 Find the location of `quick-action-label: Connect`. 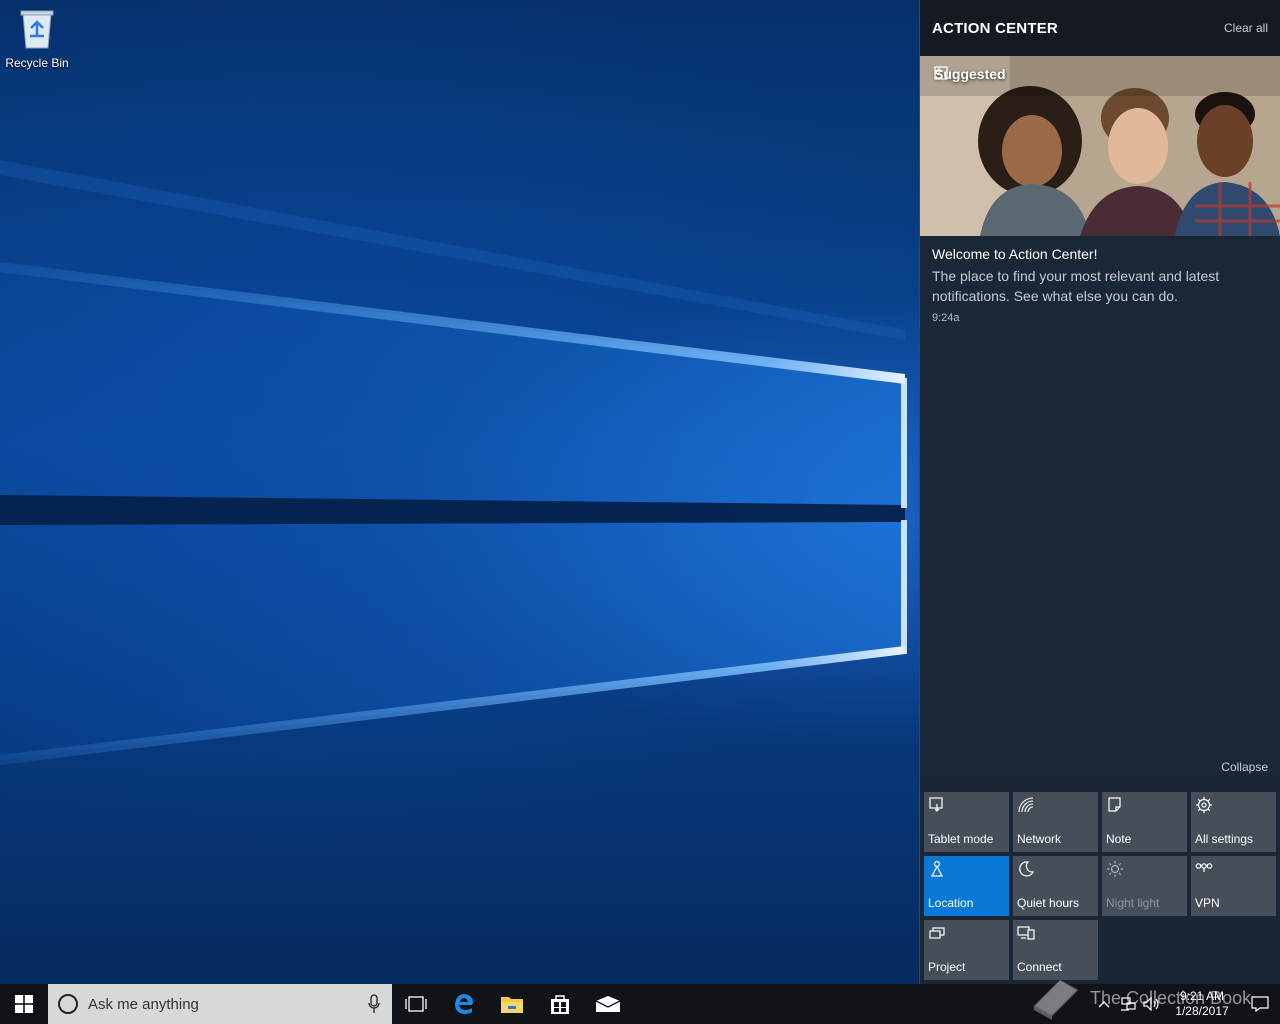

quick-action-label: Connect is located at coordinates (1039, 967).